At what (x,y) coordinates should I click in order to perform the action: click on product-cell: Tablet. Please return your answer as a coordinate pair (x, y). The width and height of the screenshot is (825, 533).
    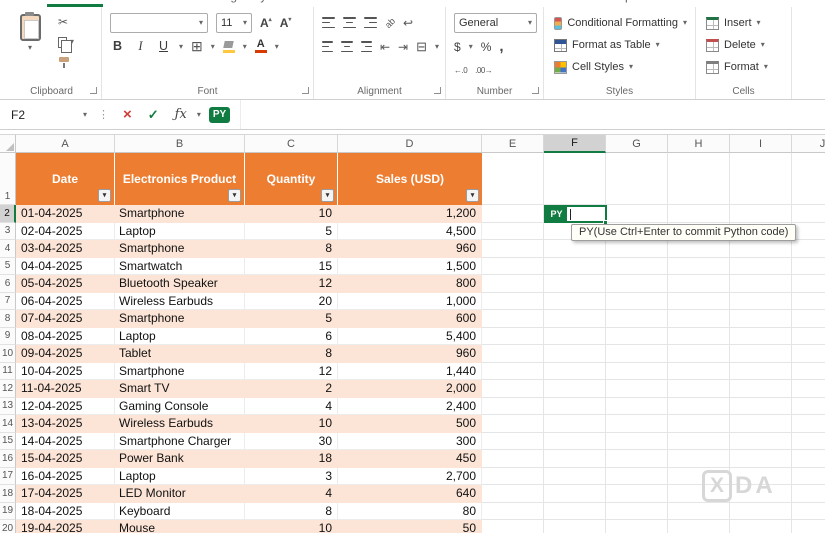
    Looking at the image, I should click on (180, 354).